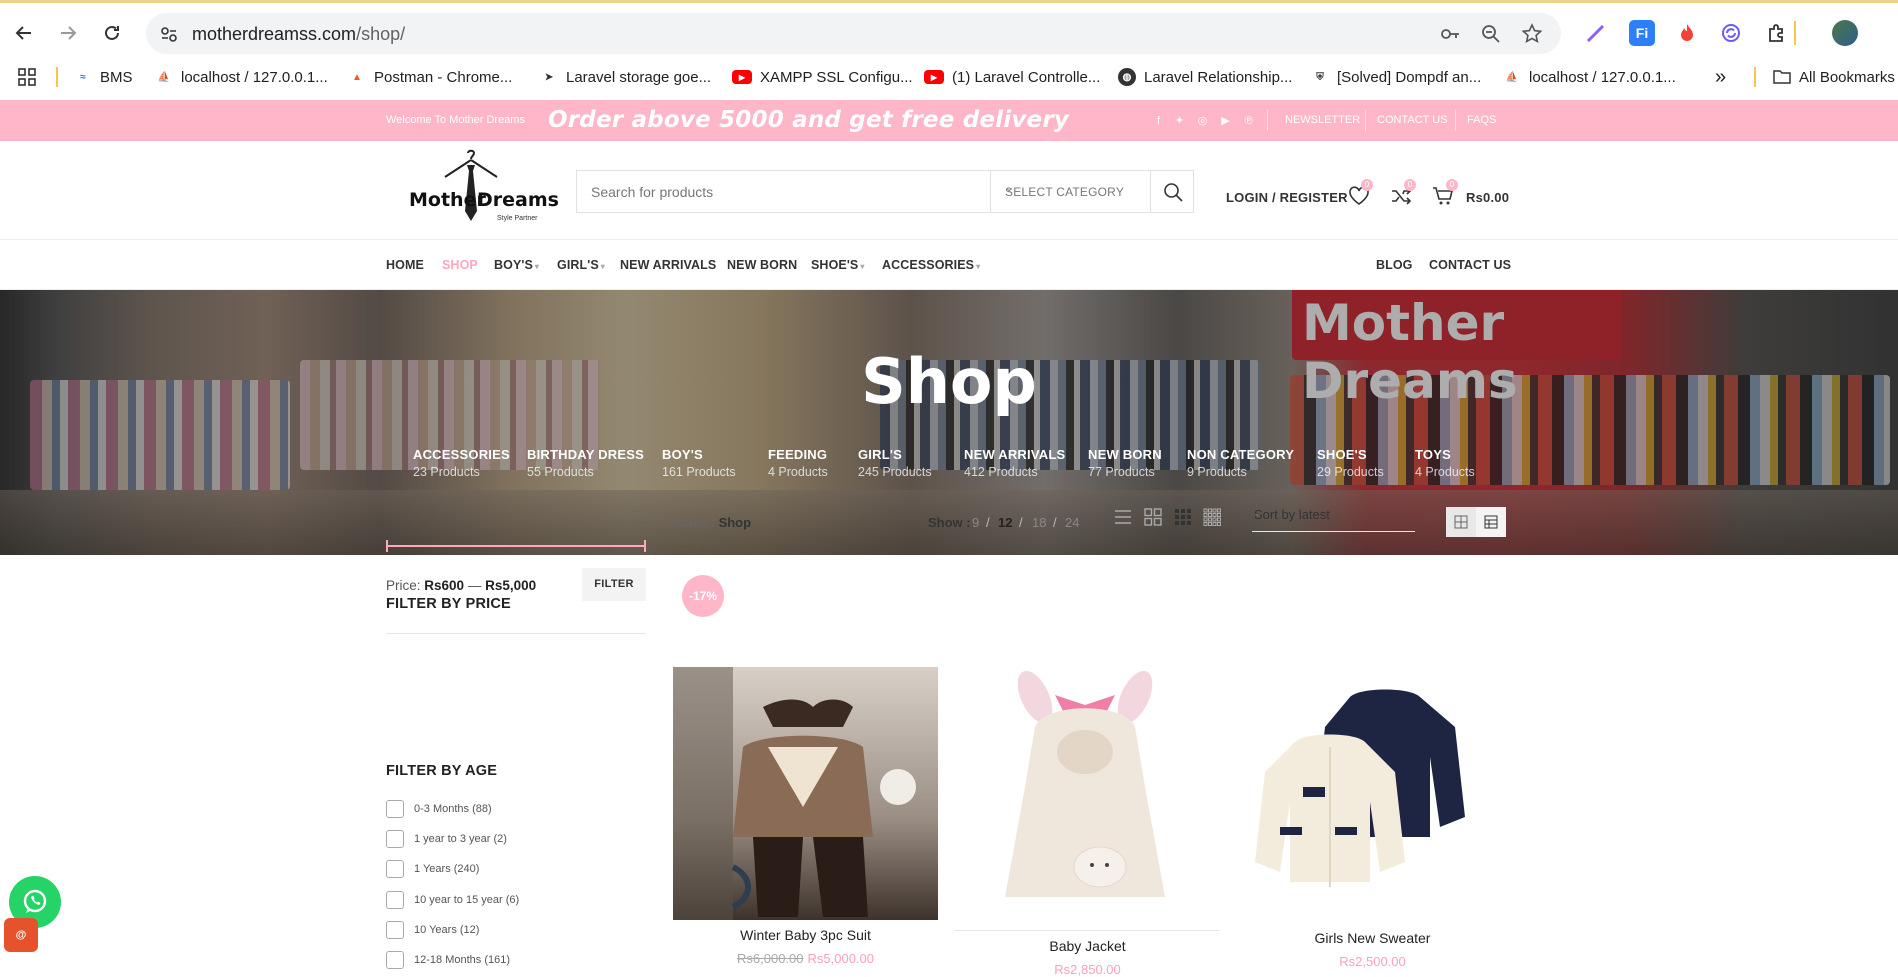  I want to click on price-min-handle, so click(387, 546).